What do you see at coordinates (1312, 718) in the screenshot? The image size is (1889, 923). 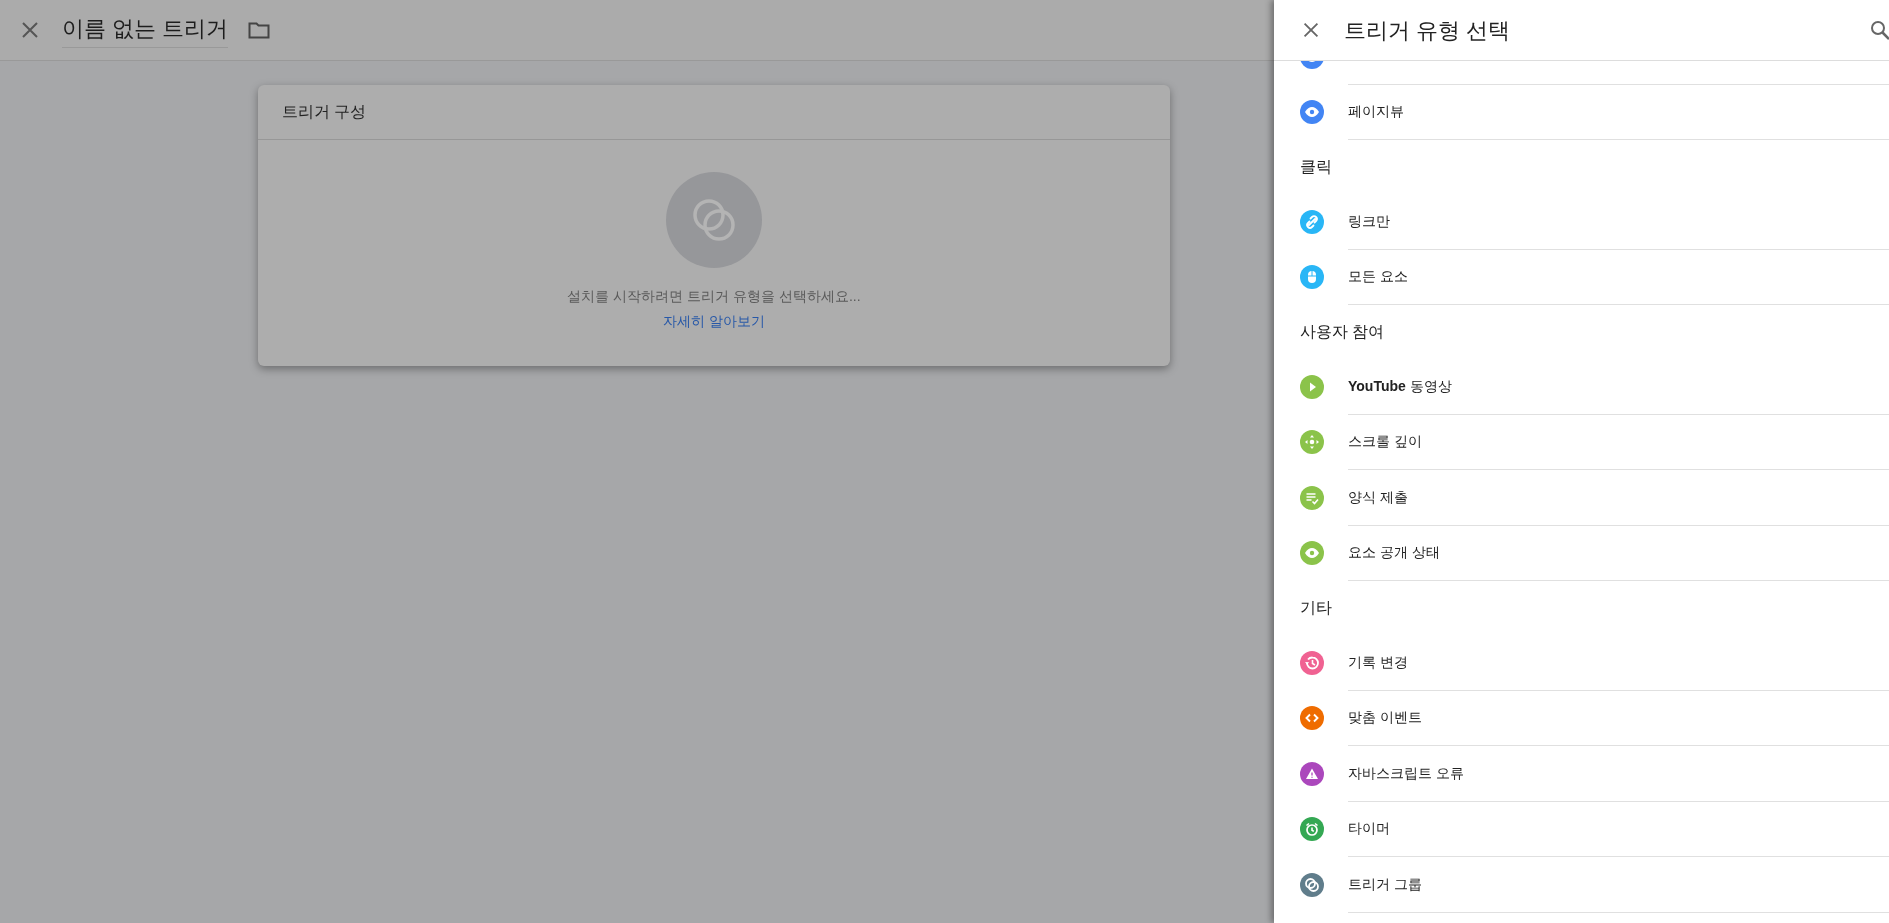 I see `code-icon` at bounding box center [1312, 718].